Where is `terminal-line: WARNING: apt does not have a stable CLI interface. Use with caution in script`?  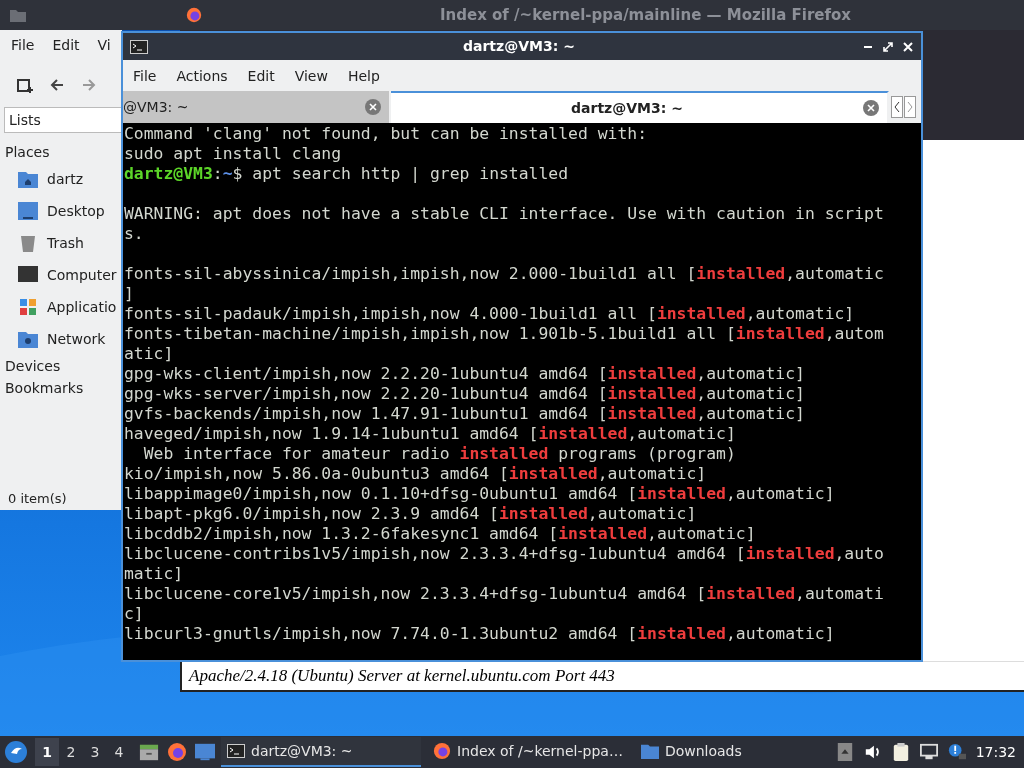
terminal-line: WARNING: apt does not have a stable CLI interface. Use with caution in script is located at coordinates (504, 214).